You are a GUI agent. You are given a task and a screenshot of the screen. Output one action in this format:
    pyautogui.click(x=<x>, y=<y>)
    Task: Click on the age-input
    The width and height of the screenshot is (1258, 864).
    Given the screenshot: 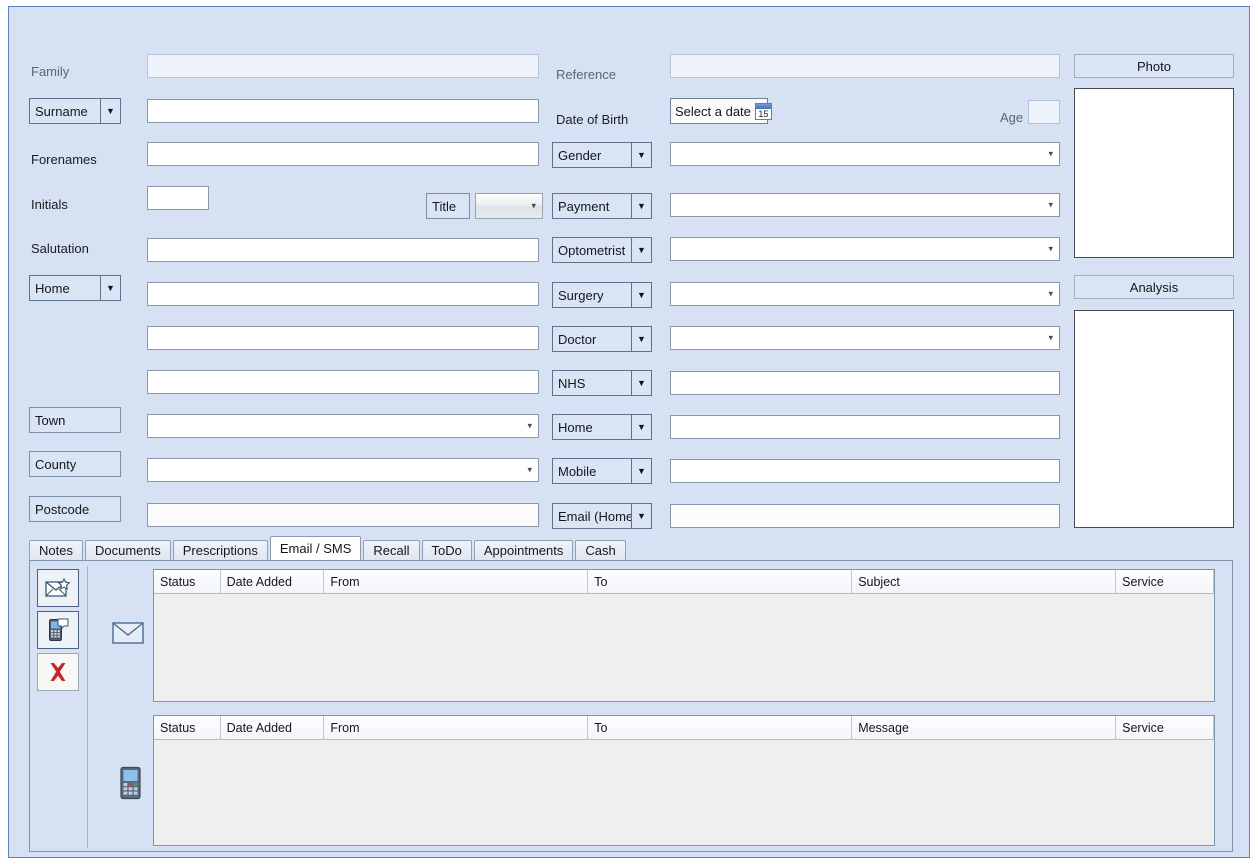 What is the action you would take?
    pyautogui.click(x=1044, y=112)
    